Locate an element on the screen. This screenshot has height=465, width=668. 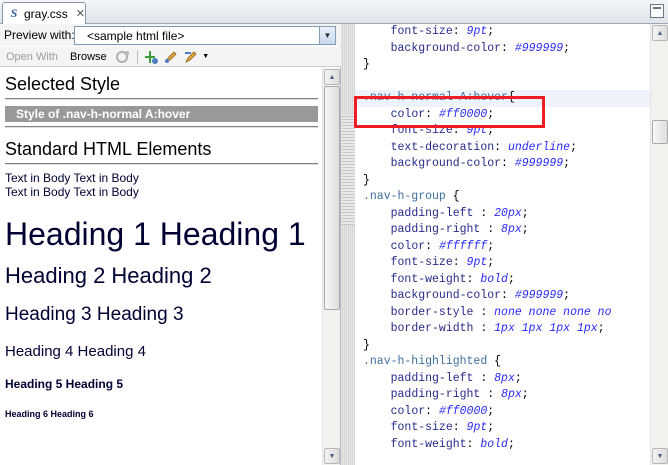
preview-with-label: Preview with: is located at coordinates (39, 35).